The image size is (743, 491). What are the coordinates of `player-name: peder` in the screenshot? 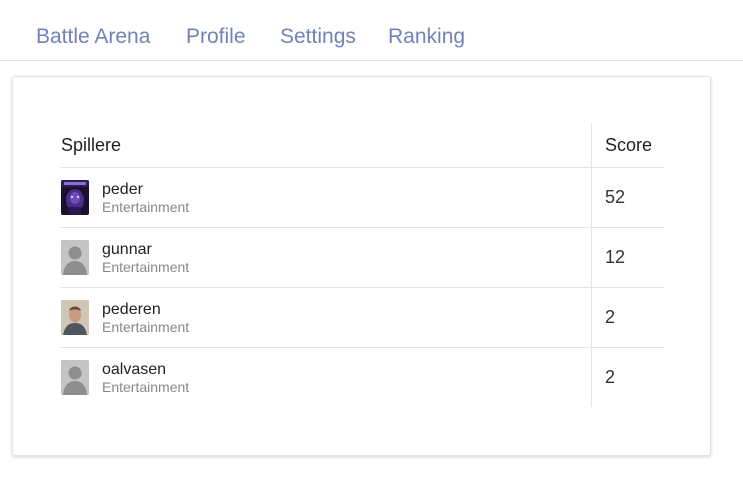 It's located at (122, 190).